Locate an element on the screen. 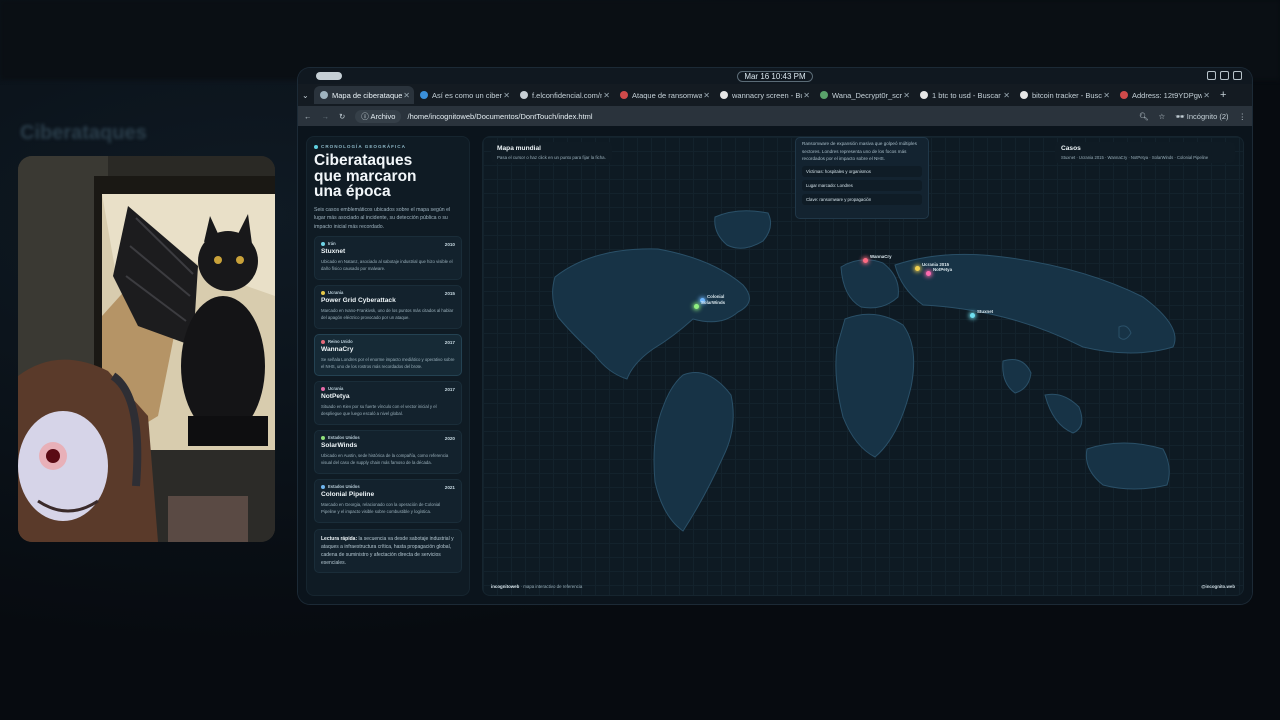 Image resolution: width=1280 pixels, height=720 pixels. continent-southeast-asia is located at coordinates (1063, 413).